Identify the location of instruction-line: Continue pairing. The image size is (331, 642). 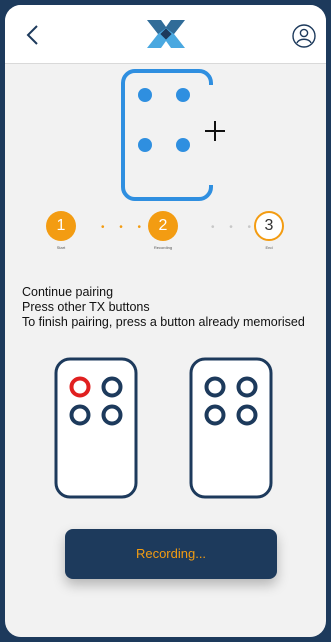
(68, 292).